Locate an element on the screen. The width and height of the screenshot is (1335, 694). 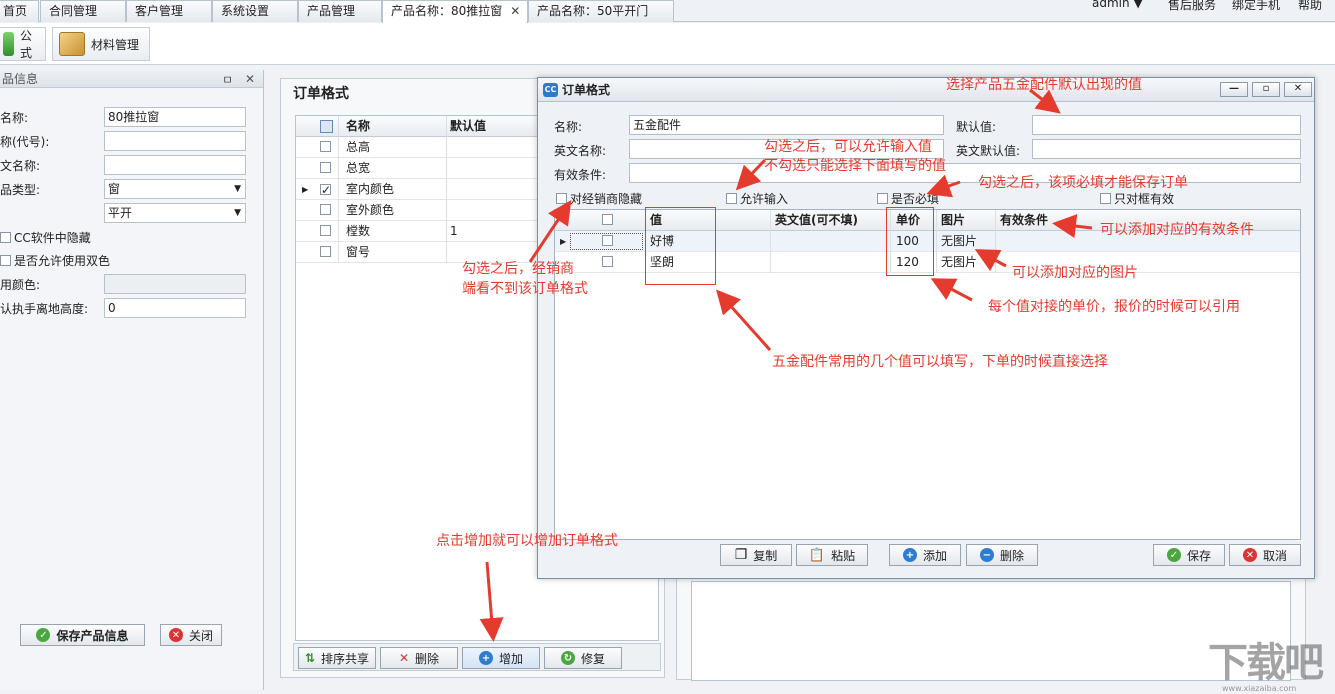
field-label: 品类型: is located at coordinates (20, 190).